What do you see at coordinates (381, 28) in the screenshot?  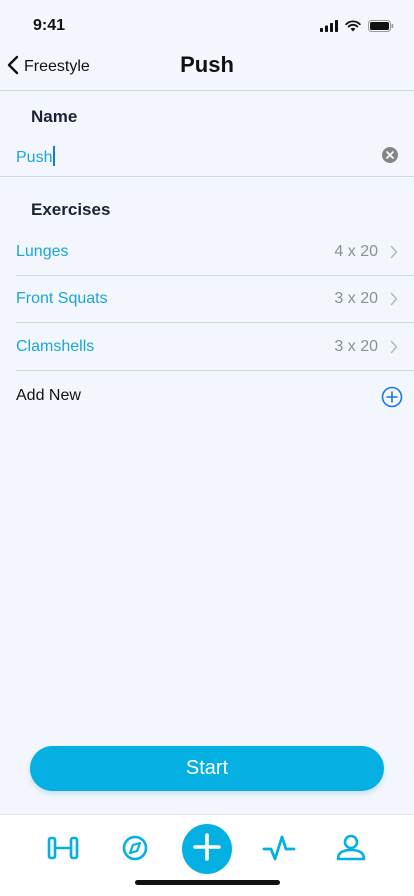 I see `battery-icon` at bounding box center [381, 28].